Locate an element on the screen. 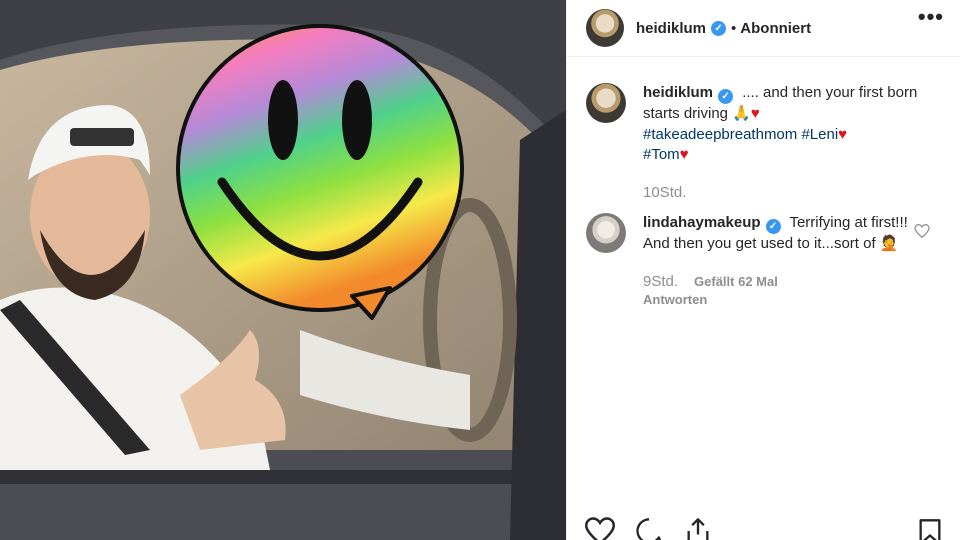 The image size is (960, 540). caption-author-avatar is located at coordinates (606, 103).